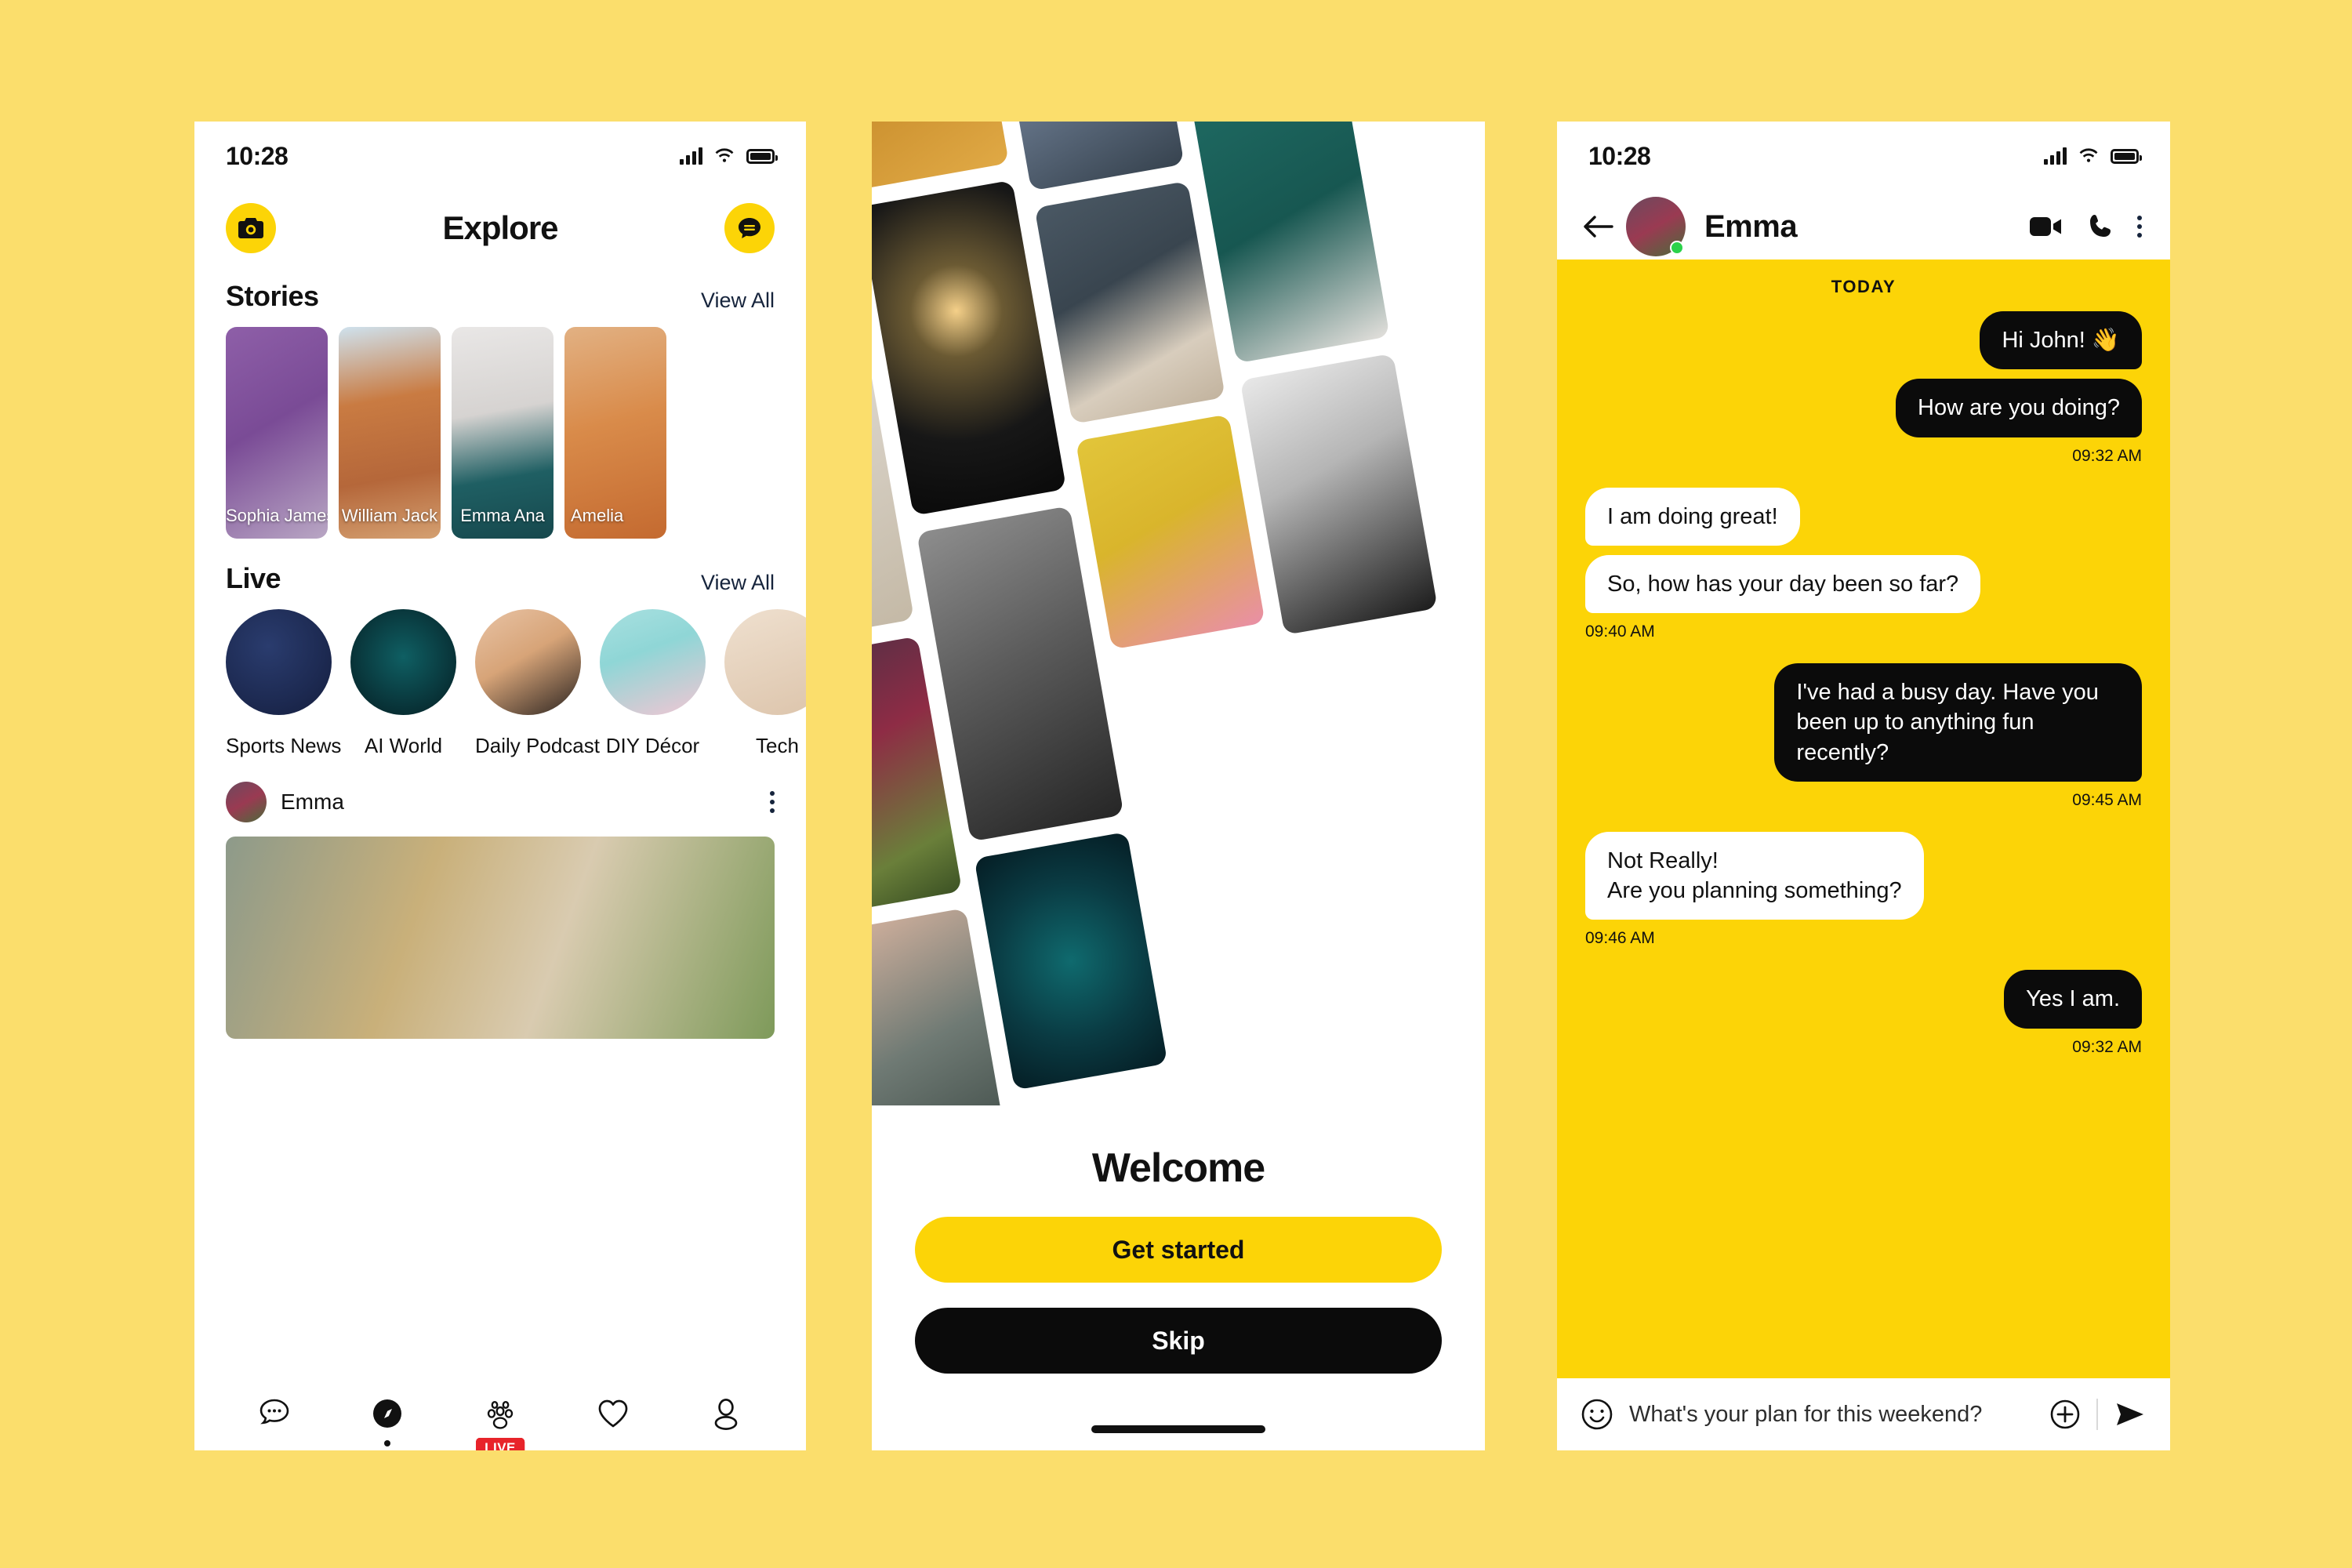  I want to click on welcome-panel: Welcome Get started Skip, so click(1178, 1277).